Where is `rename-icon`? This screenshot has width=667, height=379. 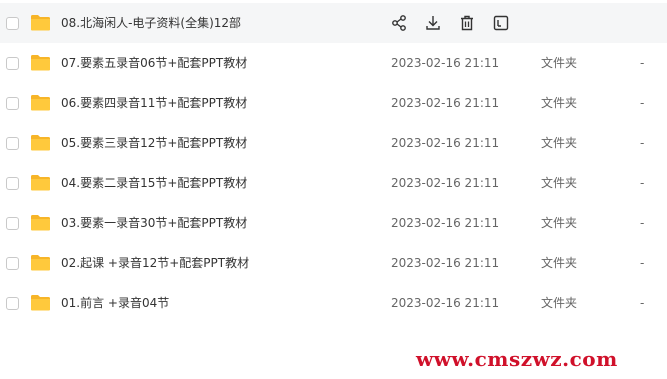 rename-icon is located at coordinates (501, 23).